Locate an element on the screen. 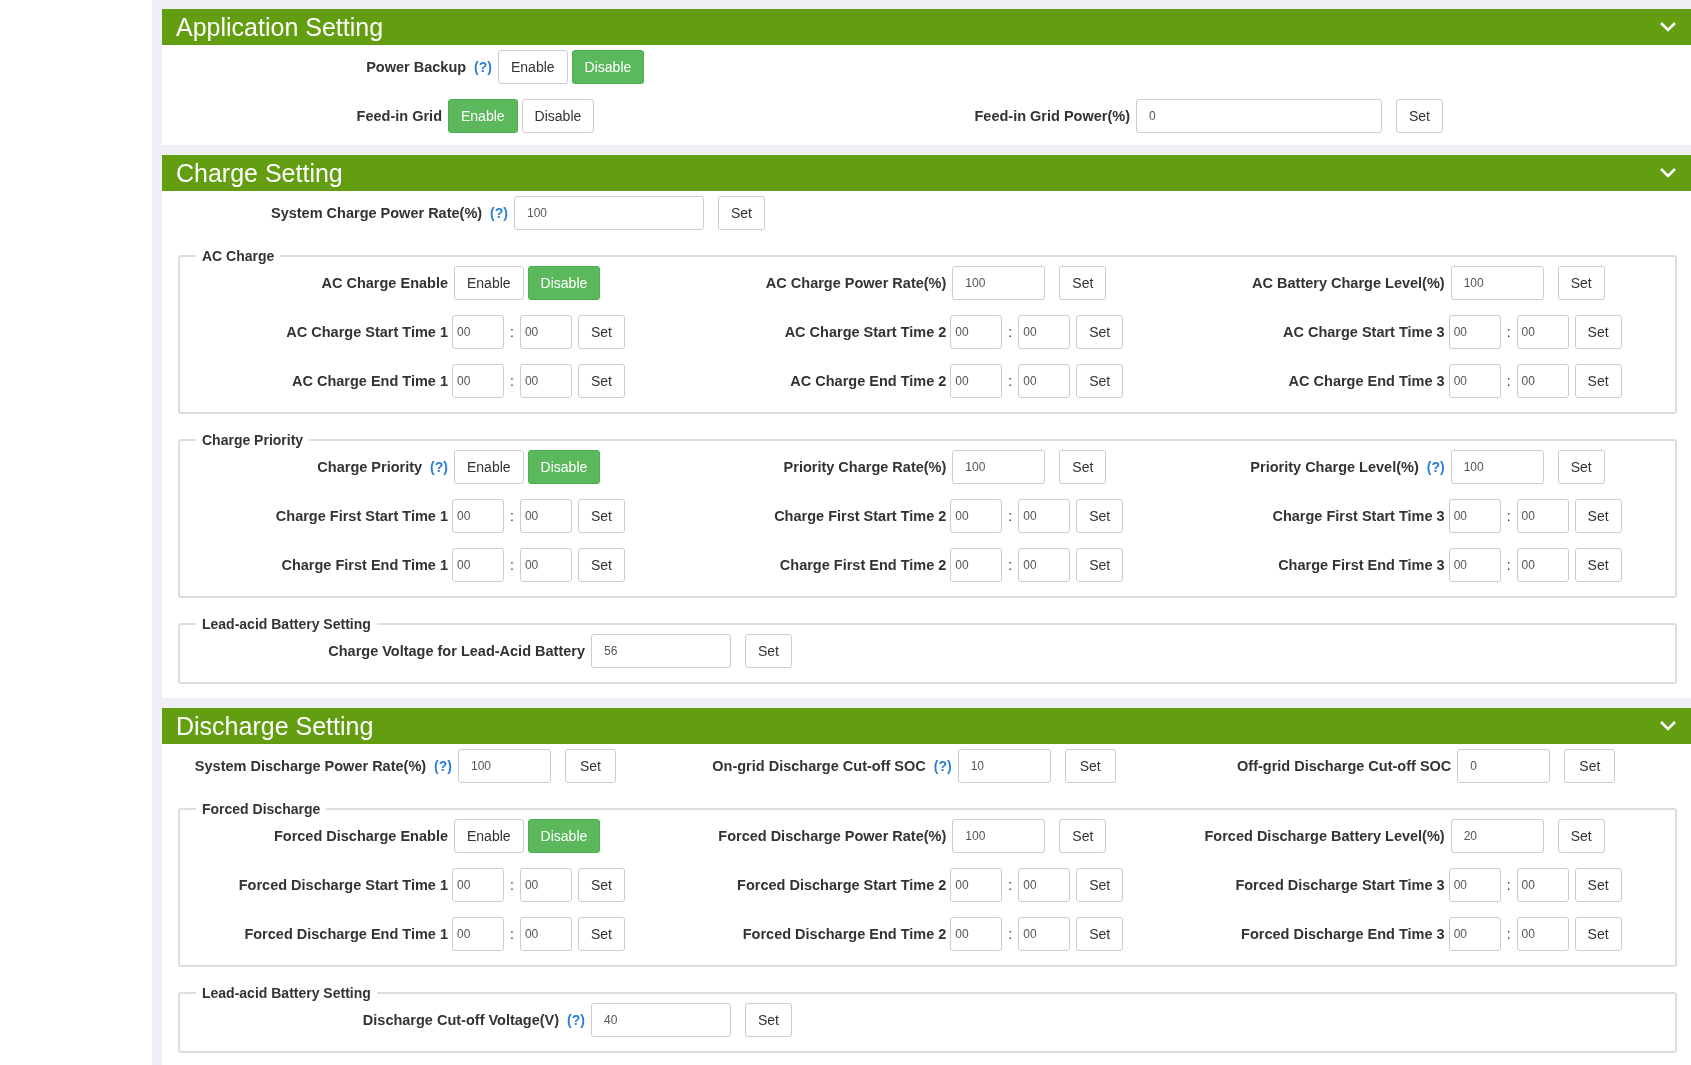 Image resolution: width=1691 pixels, height=1065 pixels. value-field: 10 is located at coordinates (1004, 766).